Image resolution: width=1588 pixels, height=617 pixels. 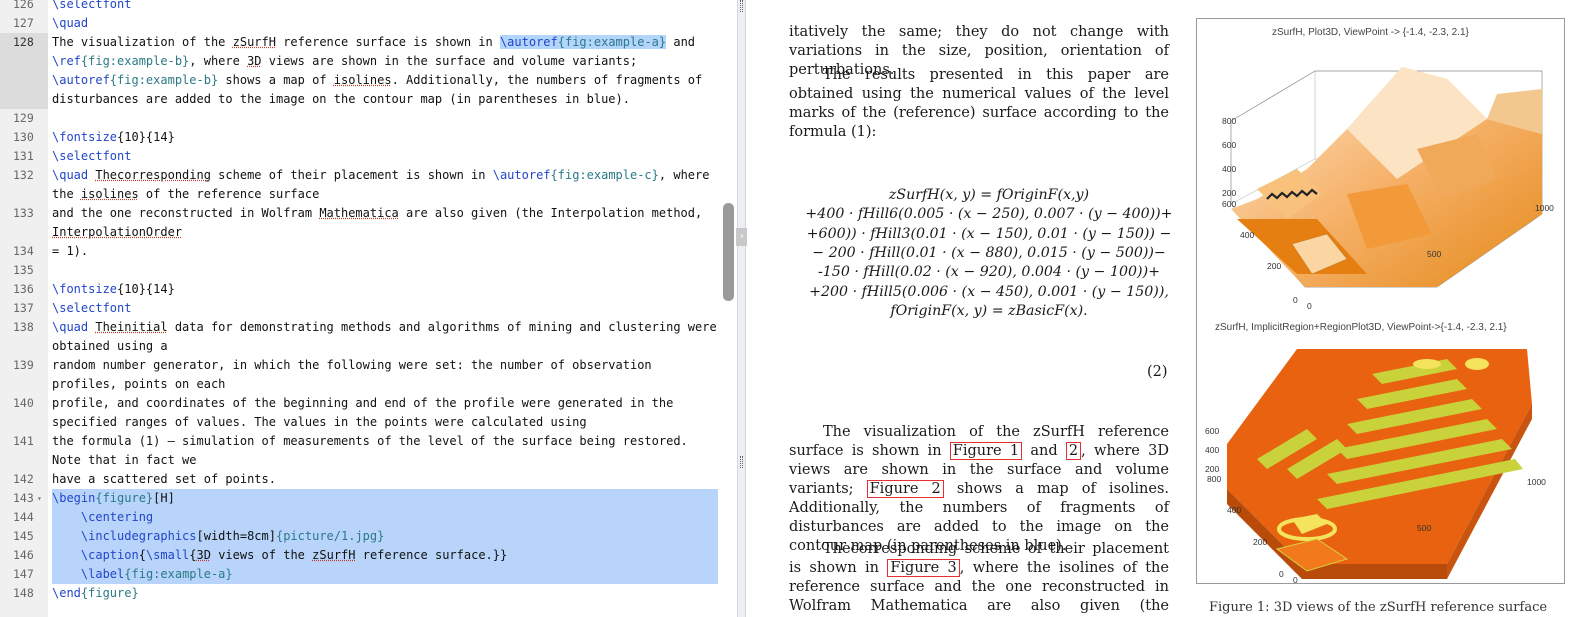 What do you see at coordinates (1073, 451) in the screenshot?
I see `figure-2-link: 2` at bounding box center [1073, 451].